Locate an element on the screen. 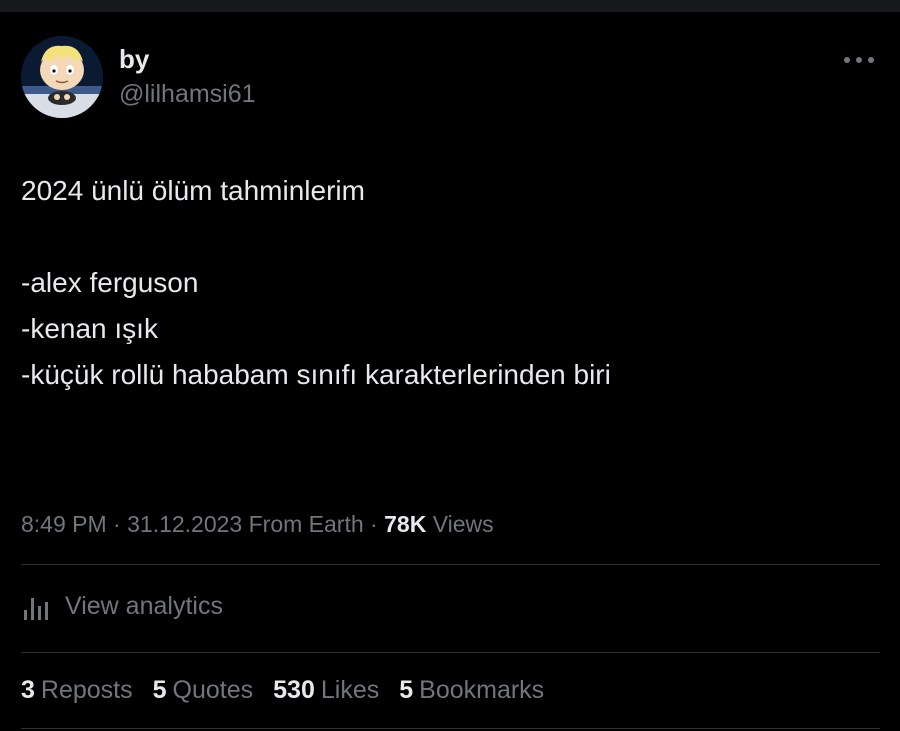 This screenshot has width=900, height=731. tweet-date: 31.12.2023 is located at coordinates (184, 524).